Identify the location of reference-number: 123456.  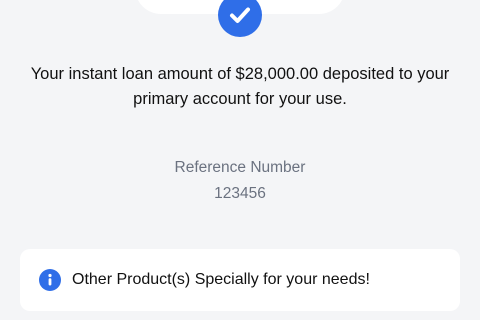
(240, 193).